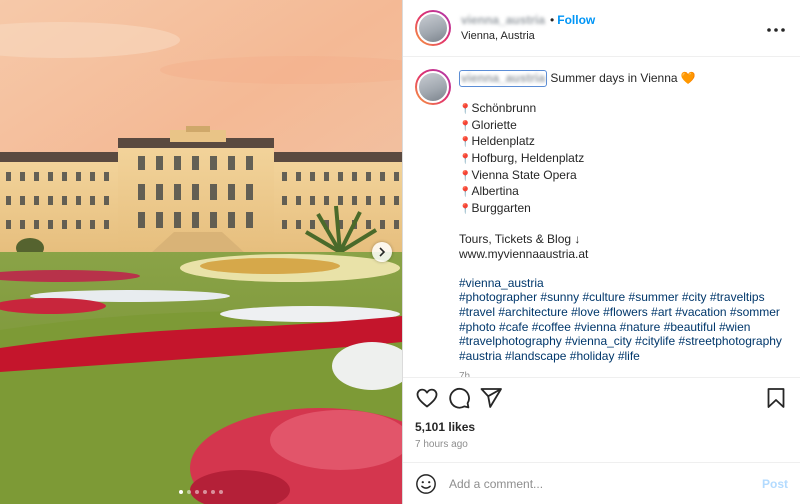  What do you see at coordinates (501, 283) in the screenshot?
I see `hashtag-link: #vienna_austria` at bounding box center [501, 283].